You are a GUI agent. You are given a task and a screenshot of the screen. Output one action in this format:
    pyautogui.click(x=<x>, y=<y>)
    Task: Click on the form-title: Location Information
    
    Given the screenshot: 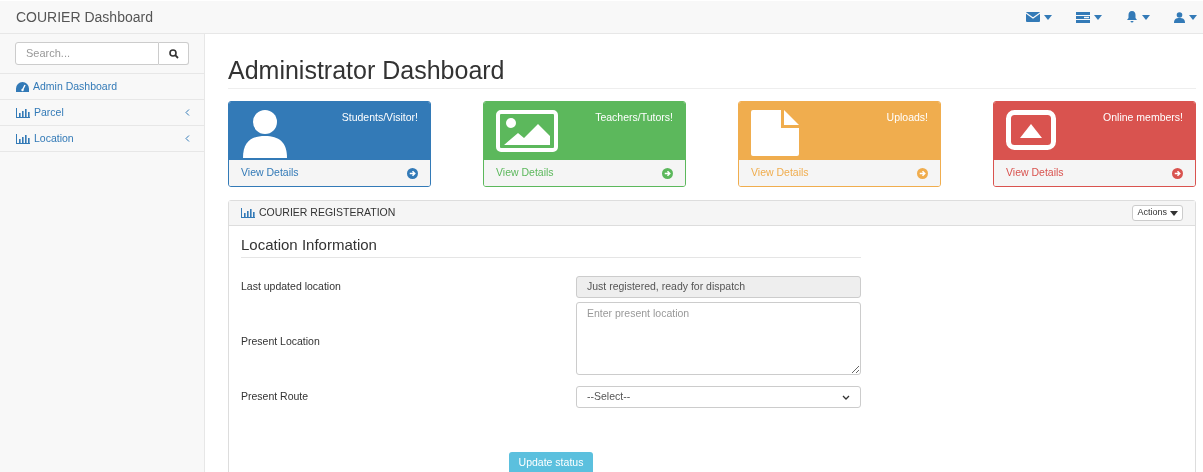 What is the action you would take?
    pyautogui.click(x=551, y=247)
    